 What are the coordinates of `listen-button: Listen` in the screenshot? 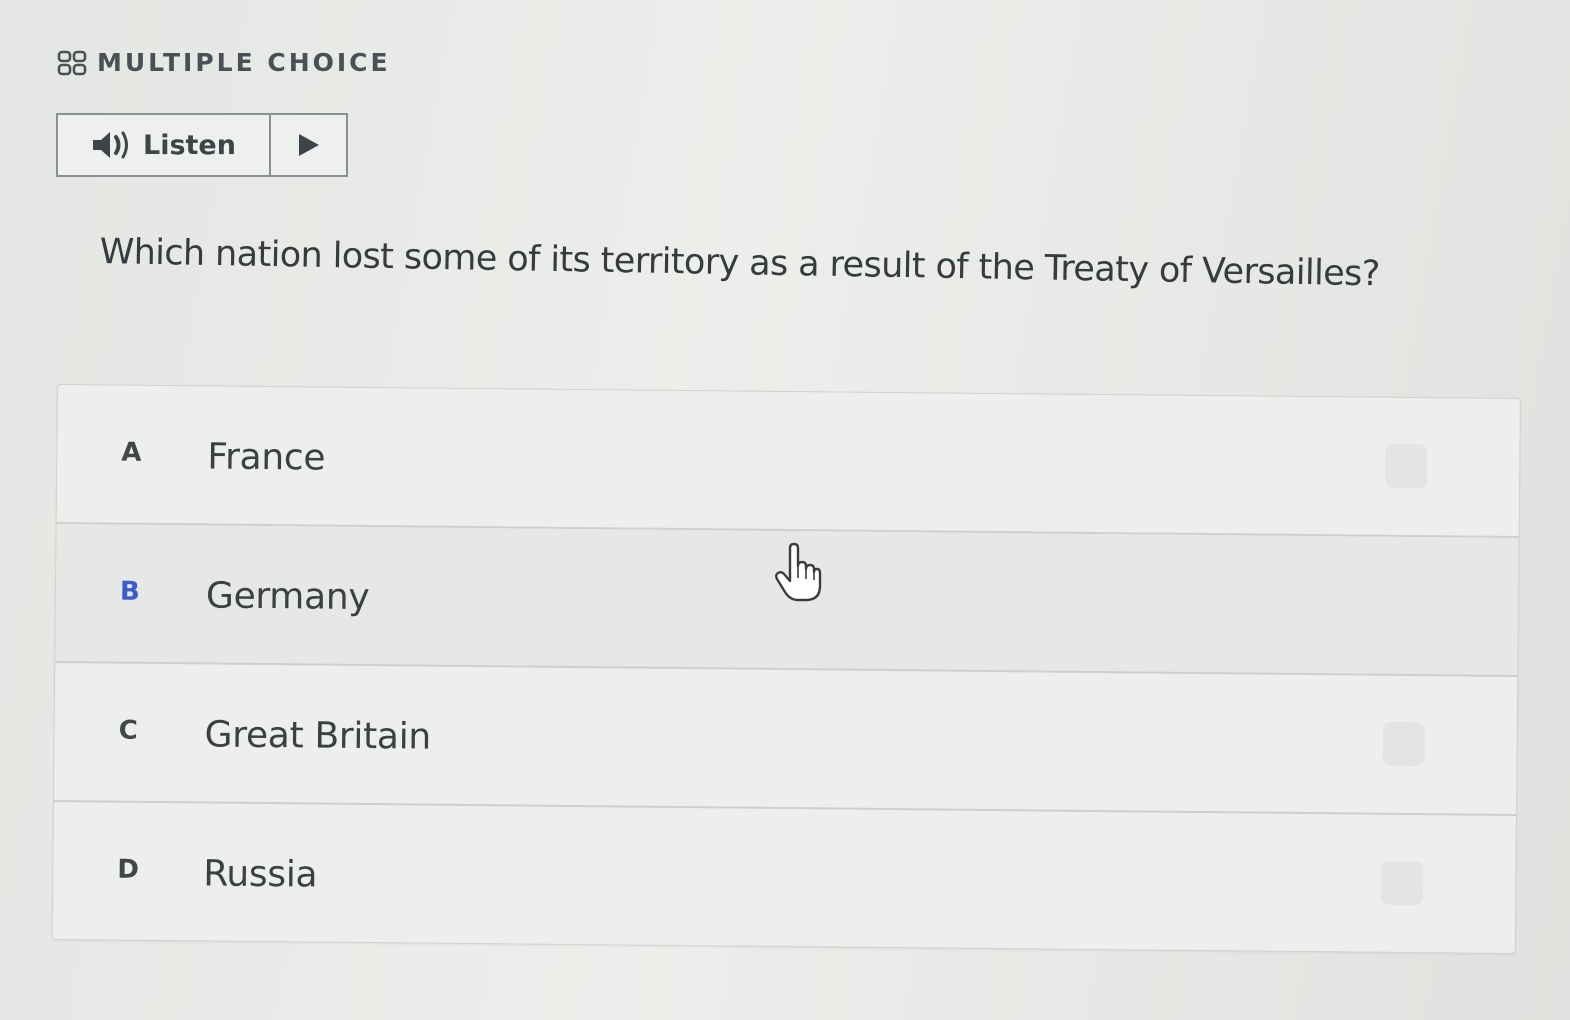 It's located at (164, 145).